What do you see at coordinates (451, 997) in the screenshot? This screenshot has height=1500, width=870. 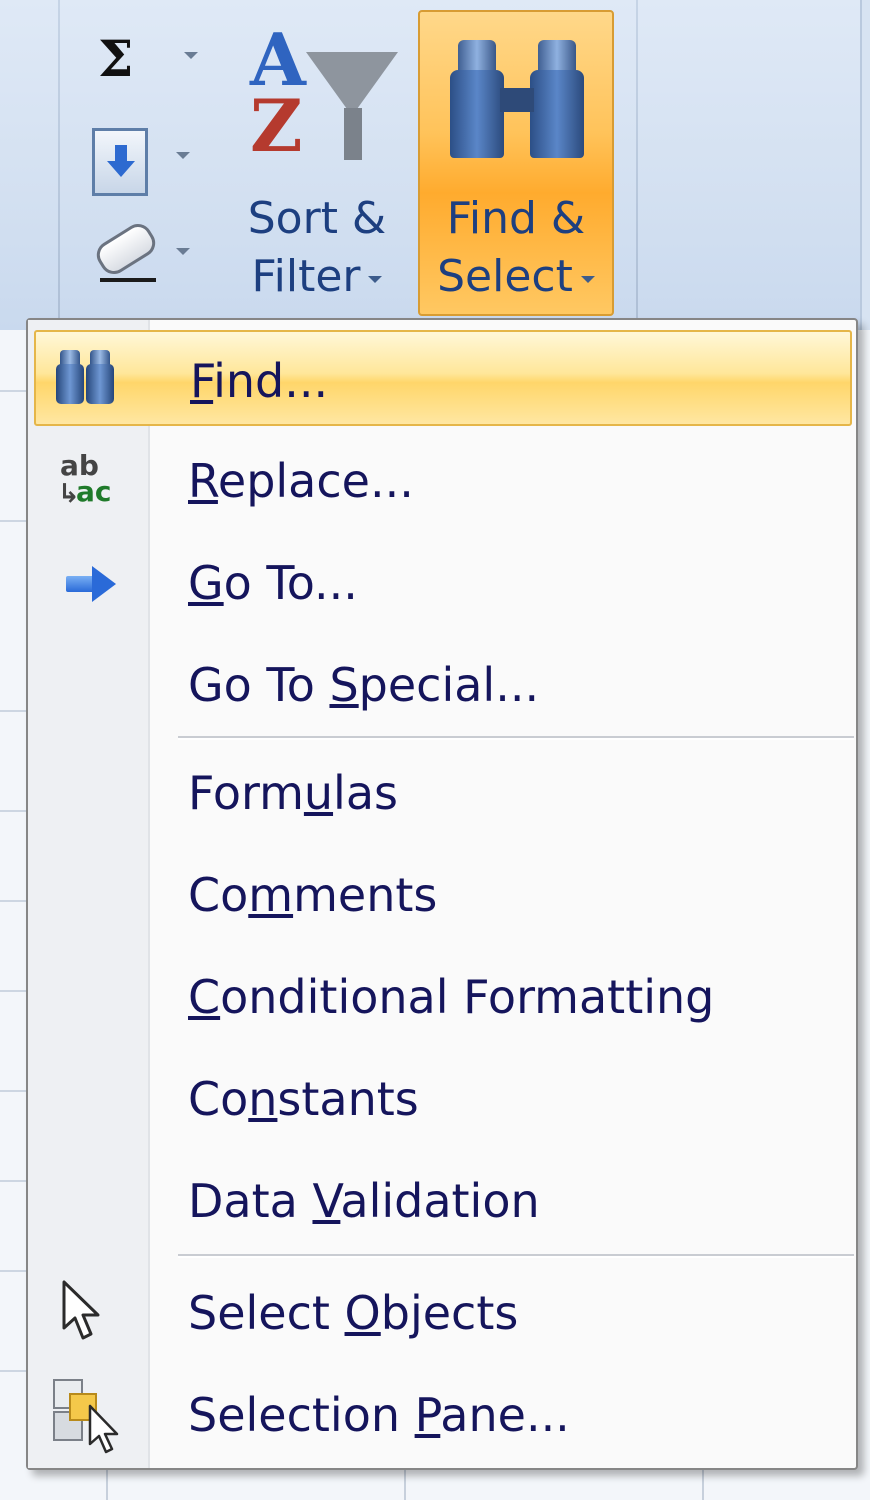 I see `menu-item-label: Conditional Formatting` at bounding box center [451, 997].